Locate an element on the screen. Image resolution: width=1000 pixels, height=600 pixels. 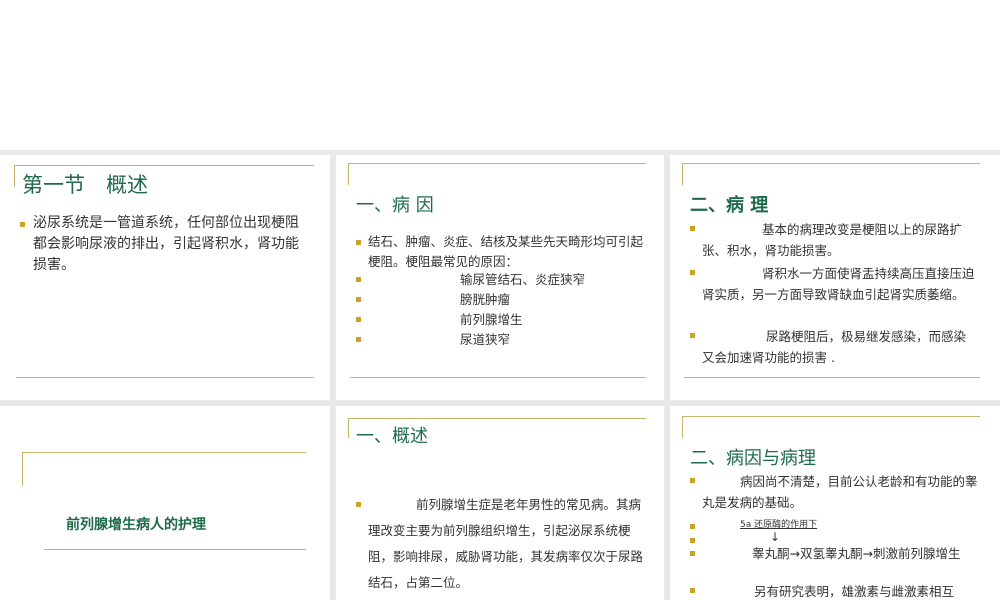
slide-title: 二、病因与病理 is located at coordinates (753, 458).